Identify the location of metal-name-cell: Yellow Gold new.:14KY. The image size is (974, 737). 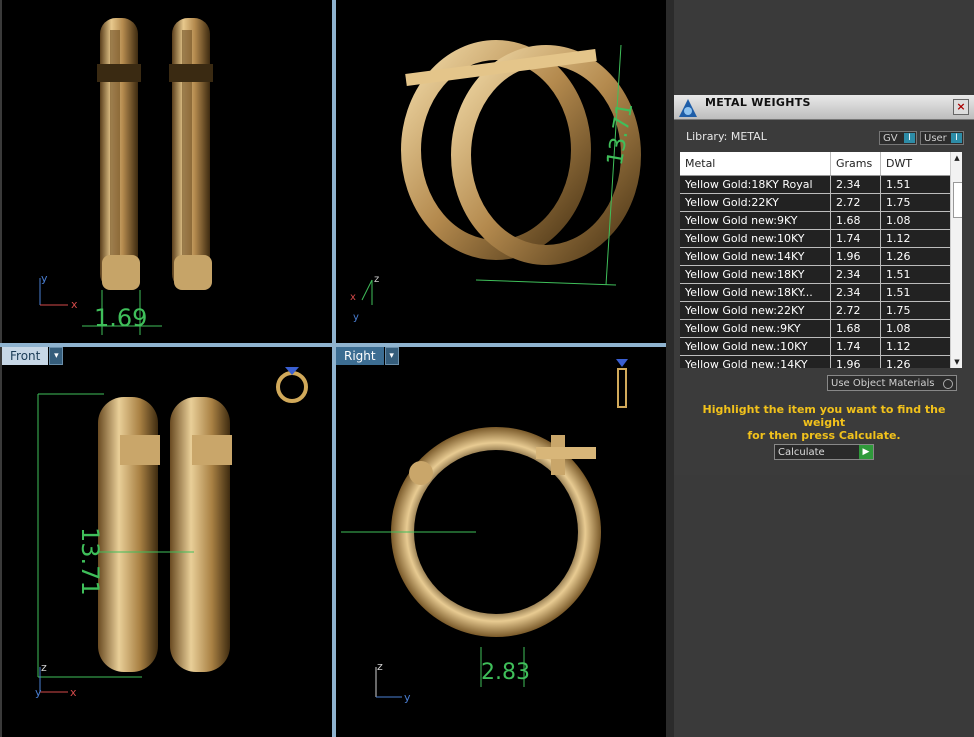
(746, 363).